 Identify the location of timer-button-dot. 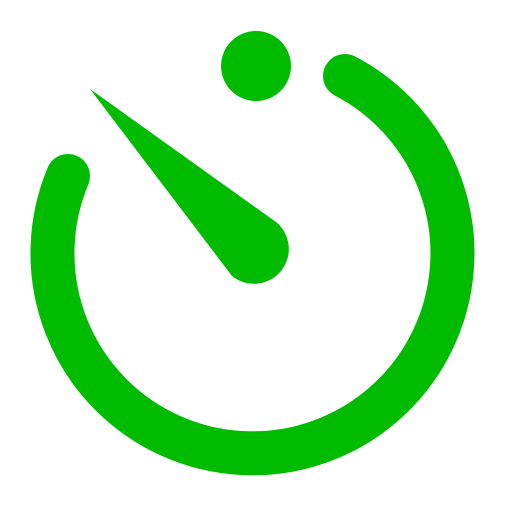
(256, 66).